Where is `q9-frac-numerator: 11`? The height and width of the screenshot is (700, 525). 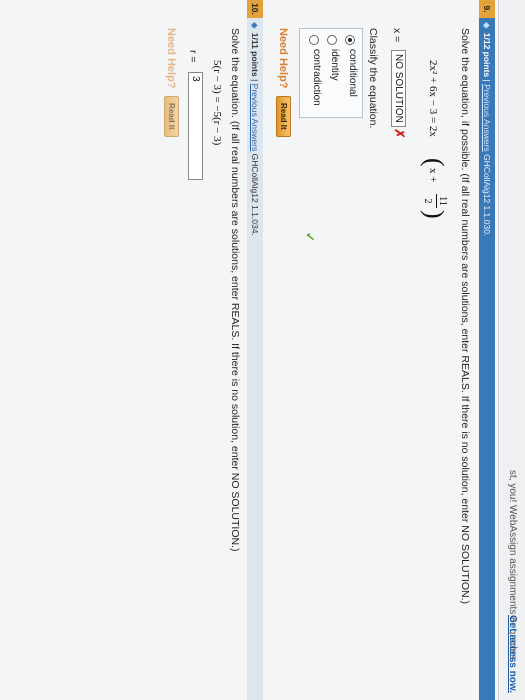 q9-frac-numerator: 11 is located at coordinates (442, 201).